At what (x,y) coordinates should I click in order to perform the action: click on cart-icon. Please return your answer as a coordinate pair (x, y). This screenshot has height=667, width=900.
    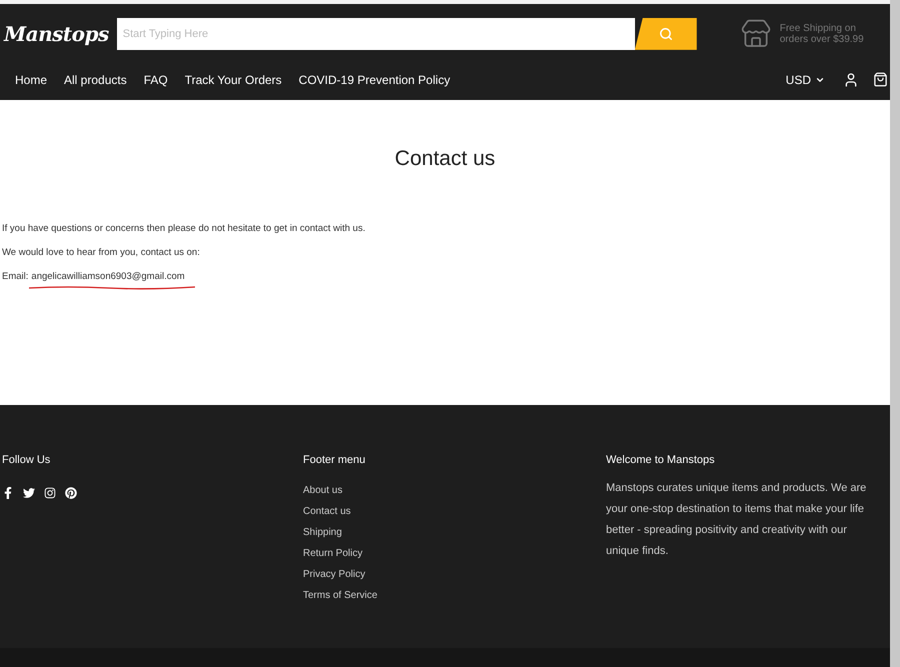
    Looking at the image, I should click on (880, 80).